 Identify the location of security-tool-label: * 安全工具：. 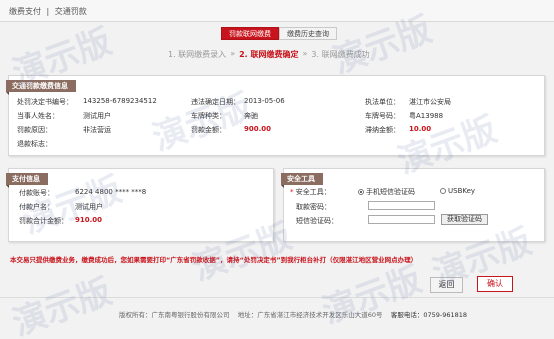
(310, 192).